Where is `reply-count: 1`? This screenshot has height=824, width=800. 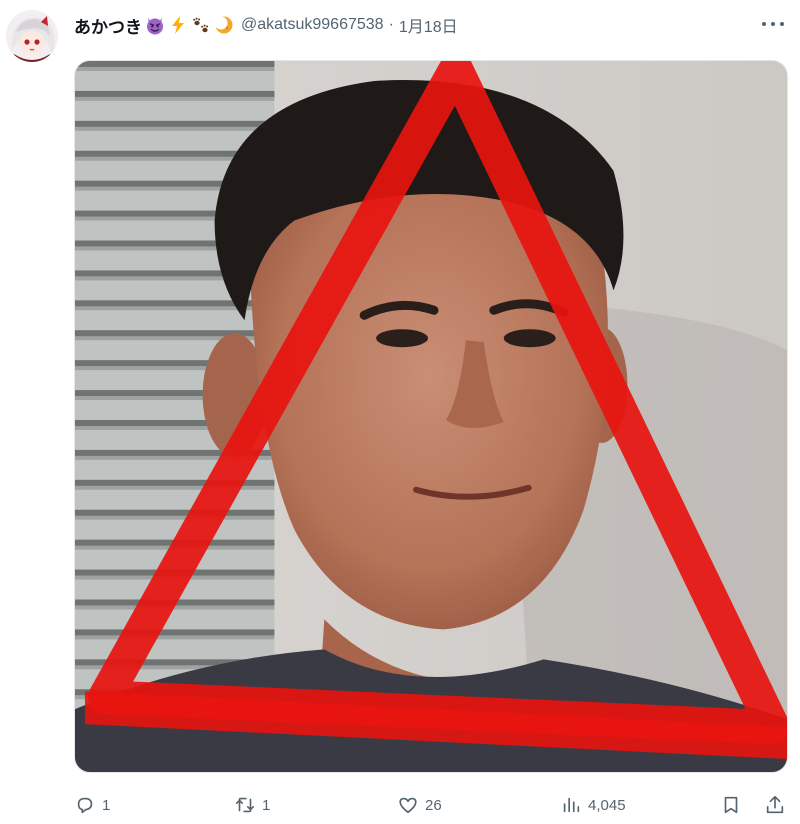 reply-count: 1 is located at coordinates (106, 805).